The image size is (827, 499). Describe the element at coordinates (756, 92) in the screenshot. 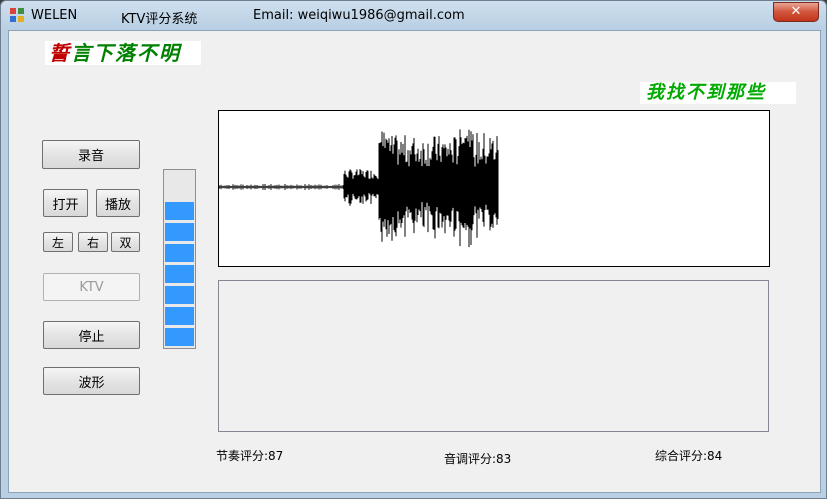

I see `banner-right-char: 些` at that location.